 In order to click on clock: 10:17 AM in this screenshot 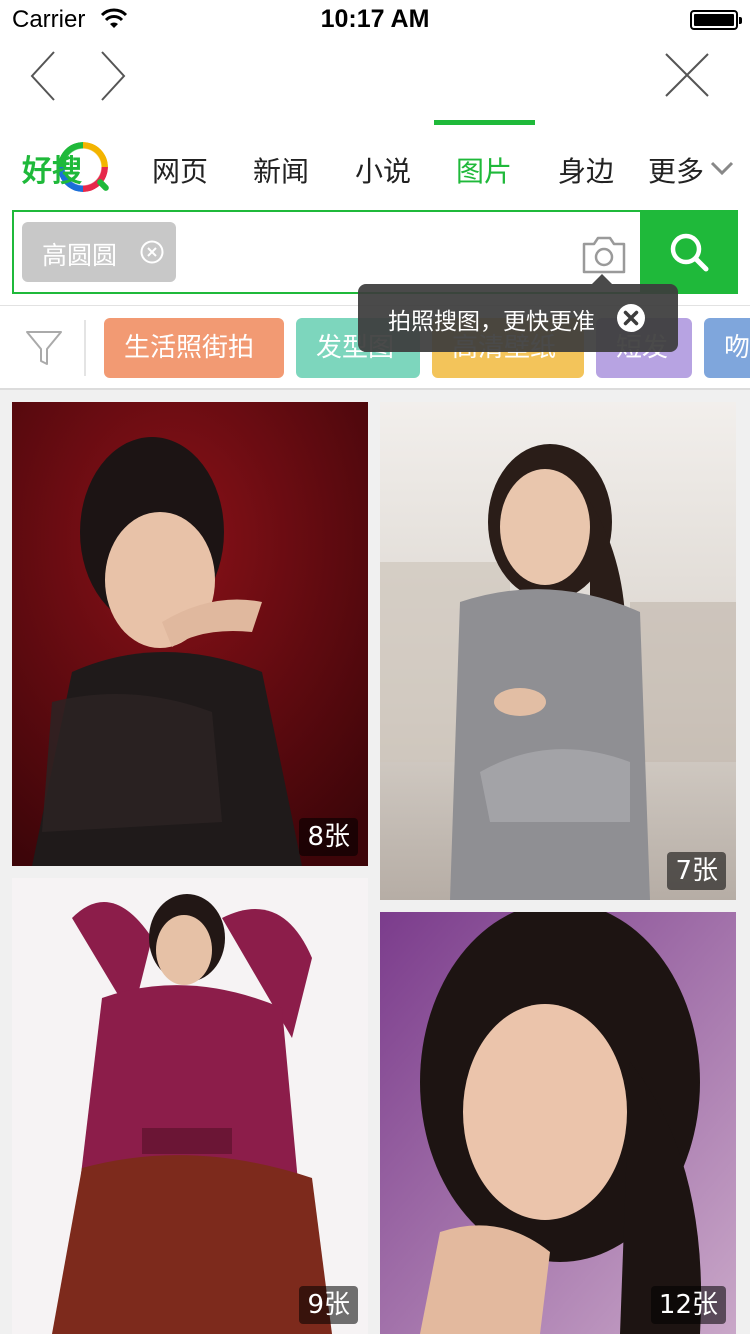, I will do `click(375, 19)`.